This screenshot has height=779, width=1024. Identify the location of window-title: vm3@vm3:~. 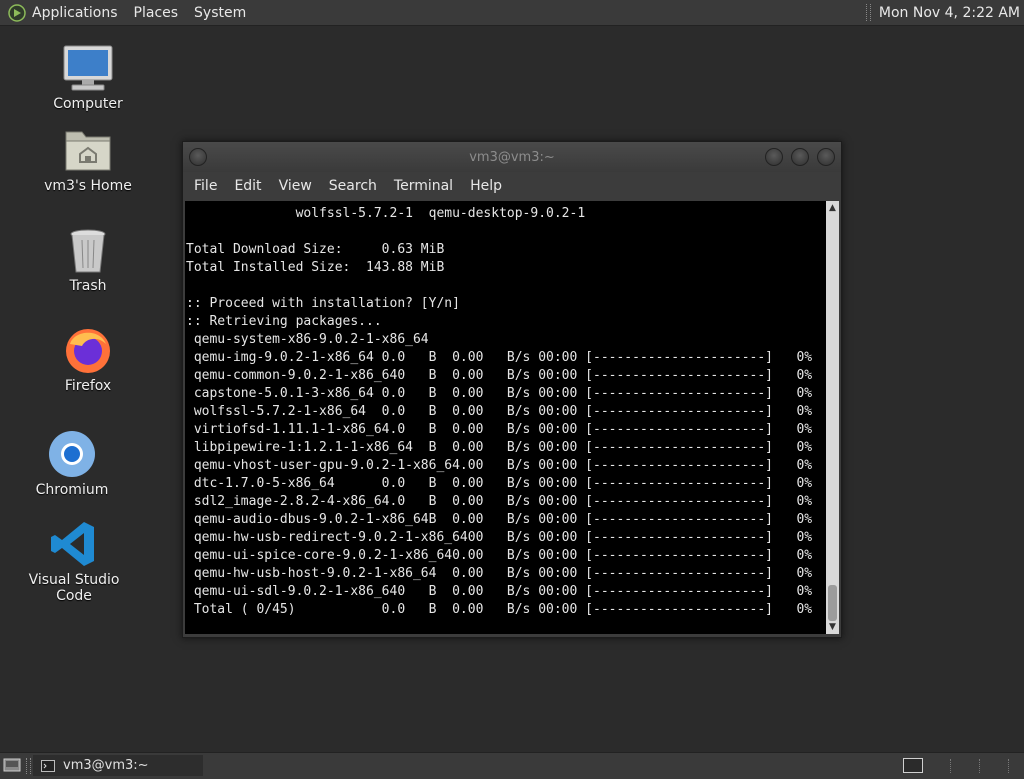
(512, 157).